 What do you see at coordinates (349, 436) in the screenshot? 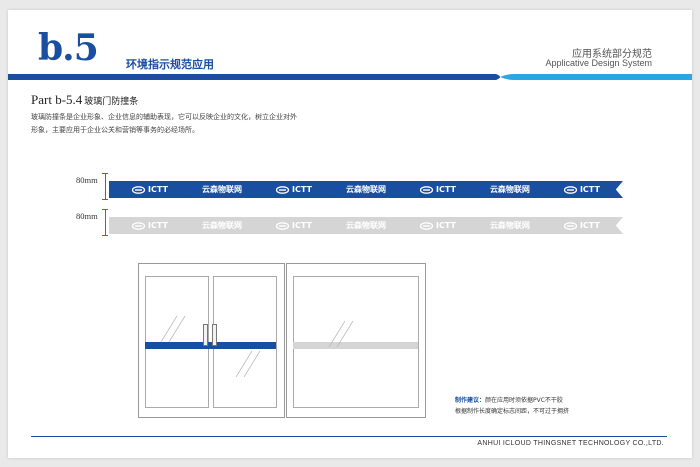
I see `footer-divider` at bounding box center [349, 436].